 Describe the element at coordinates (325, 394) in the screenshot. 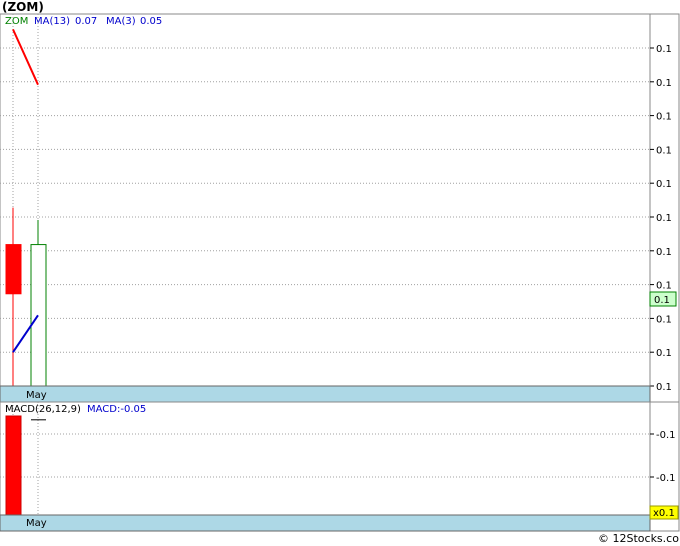

I see `price-x-axis-band` at that location.